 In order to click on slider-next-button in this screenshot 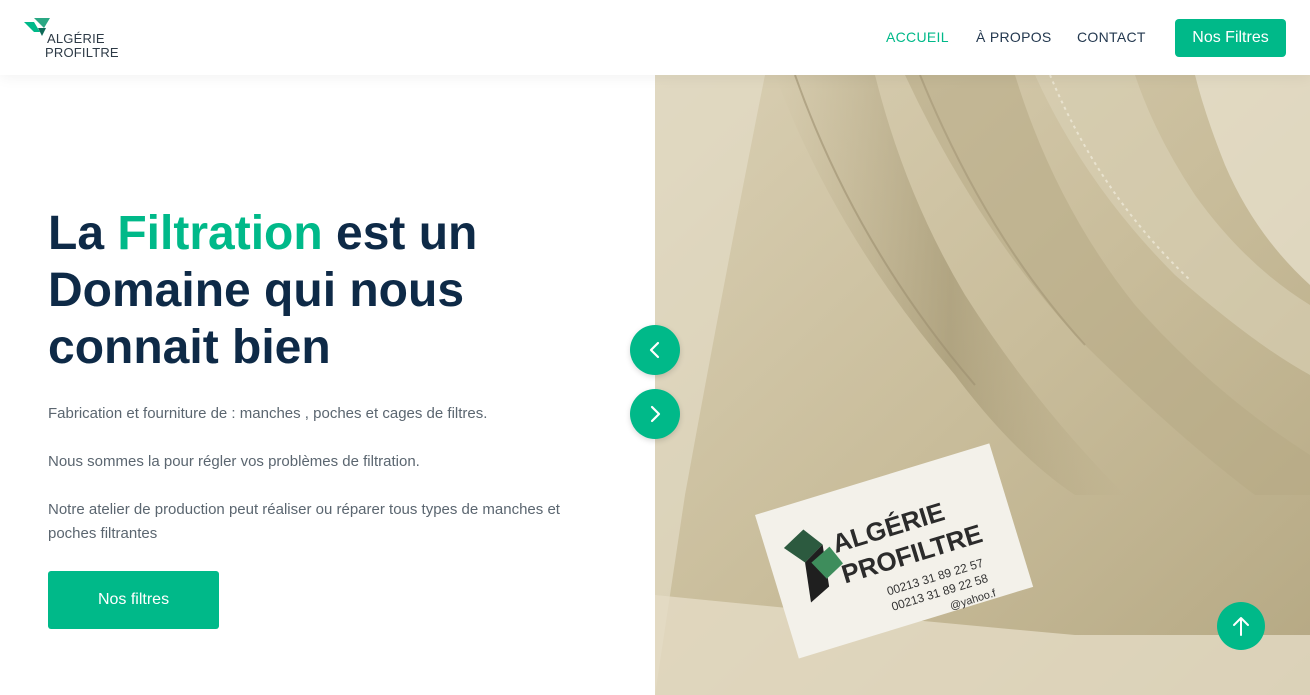, I will do `click(655, 414)`.